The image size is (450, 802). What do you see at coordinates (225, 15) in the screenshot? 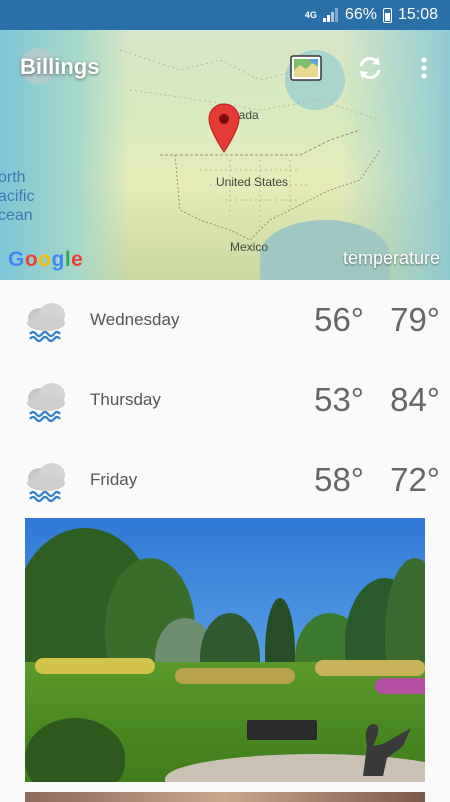
I see `status-bar: 4G 66% 15:08` at bounding box center [225, 15].